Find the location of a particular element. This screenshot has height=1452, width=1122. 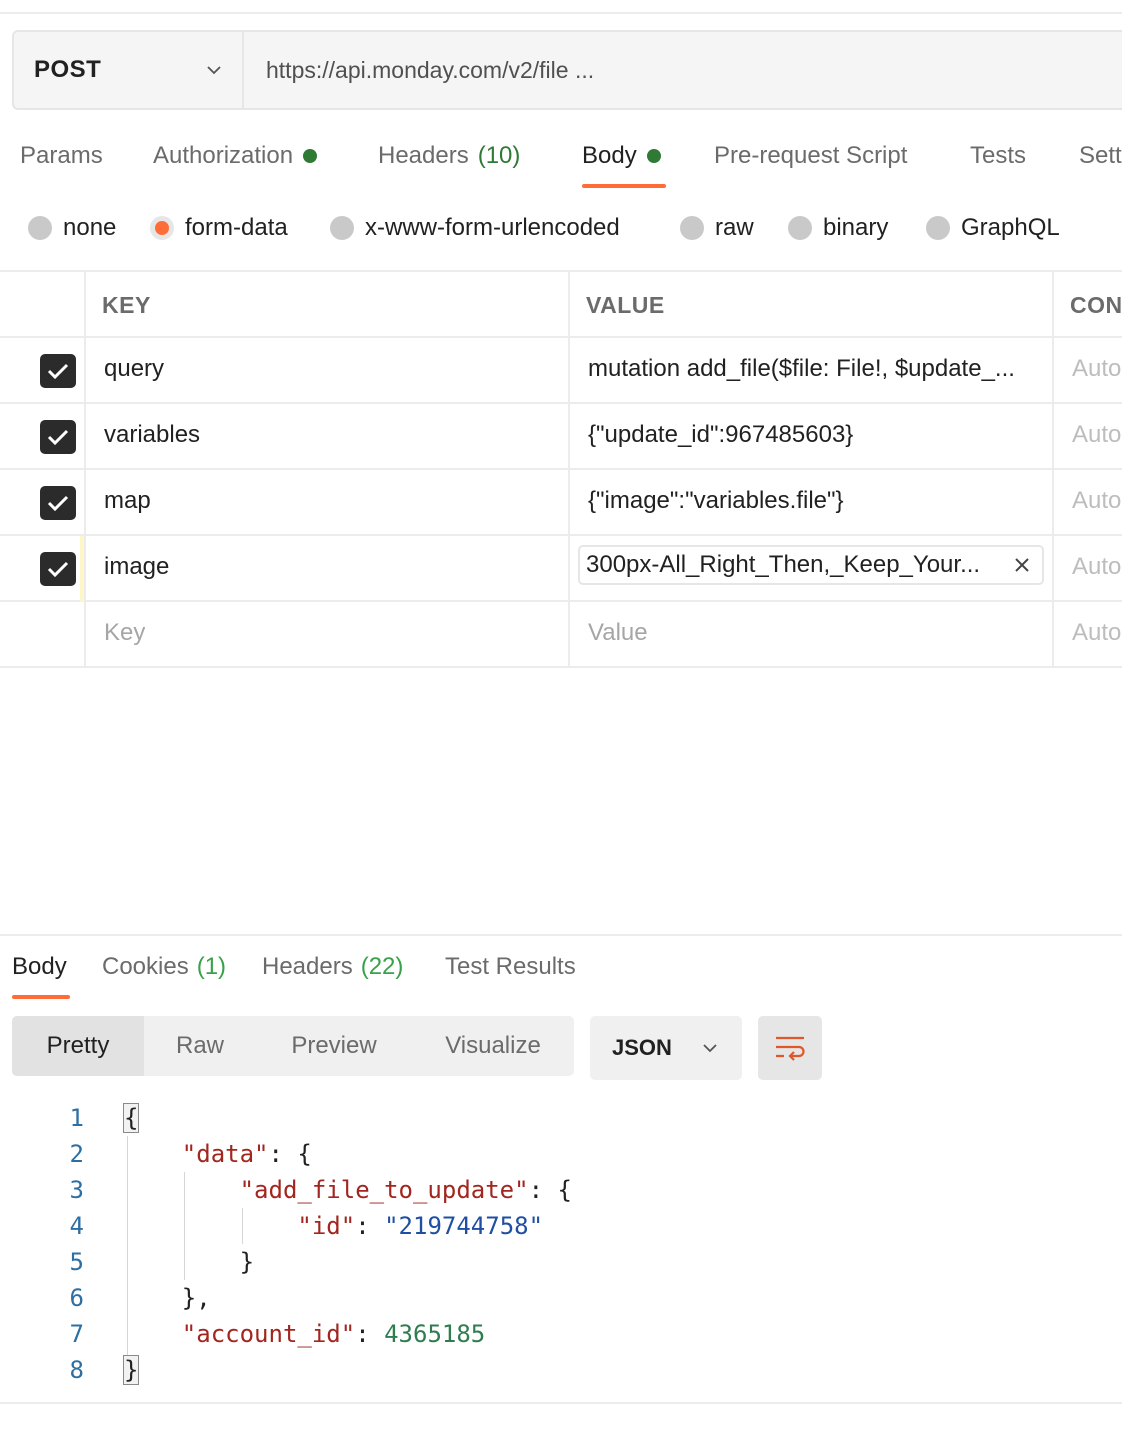

tab-label: Cookies is located at coordinates (145, 966).